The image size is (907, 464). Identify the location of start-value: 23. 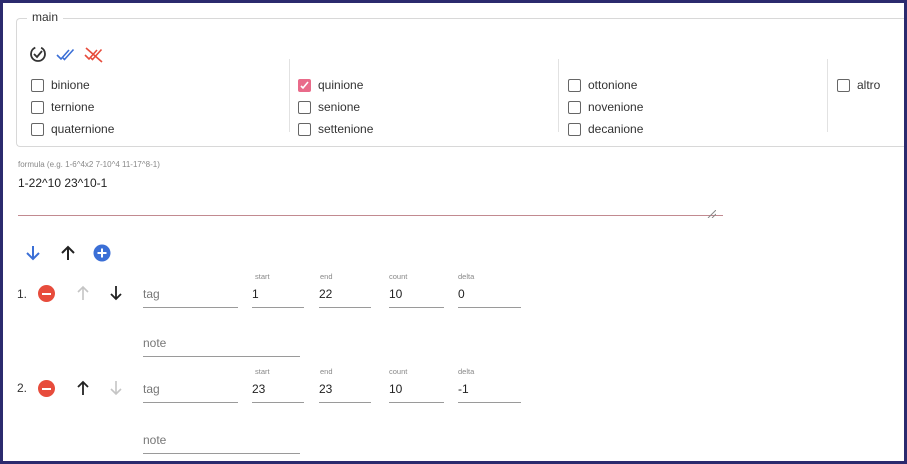
(259, 389).